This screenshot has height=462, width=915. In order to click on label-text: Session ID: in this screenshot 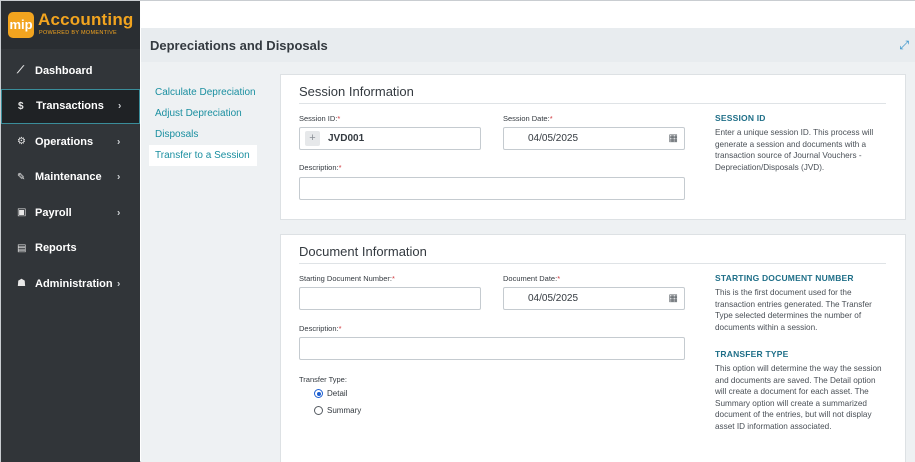, I will do `click(318, 118)`.